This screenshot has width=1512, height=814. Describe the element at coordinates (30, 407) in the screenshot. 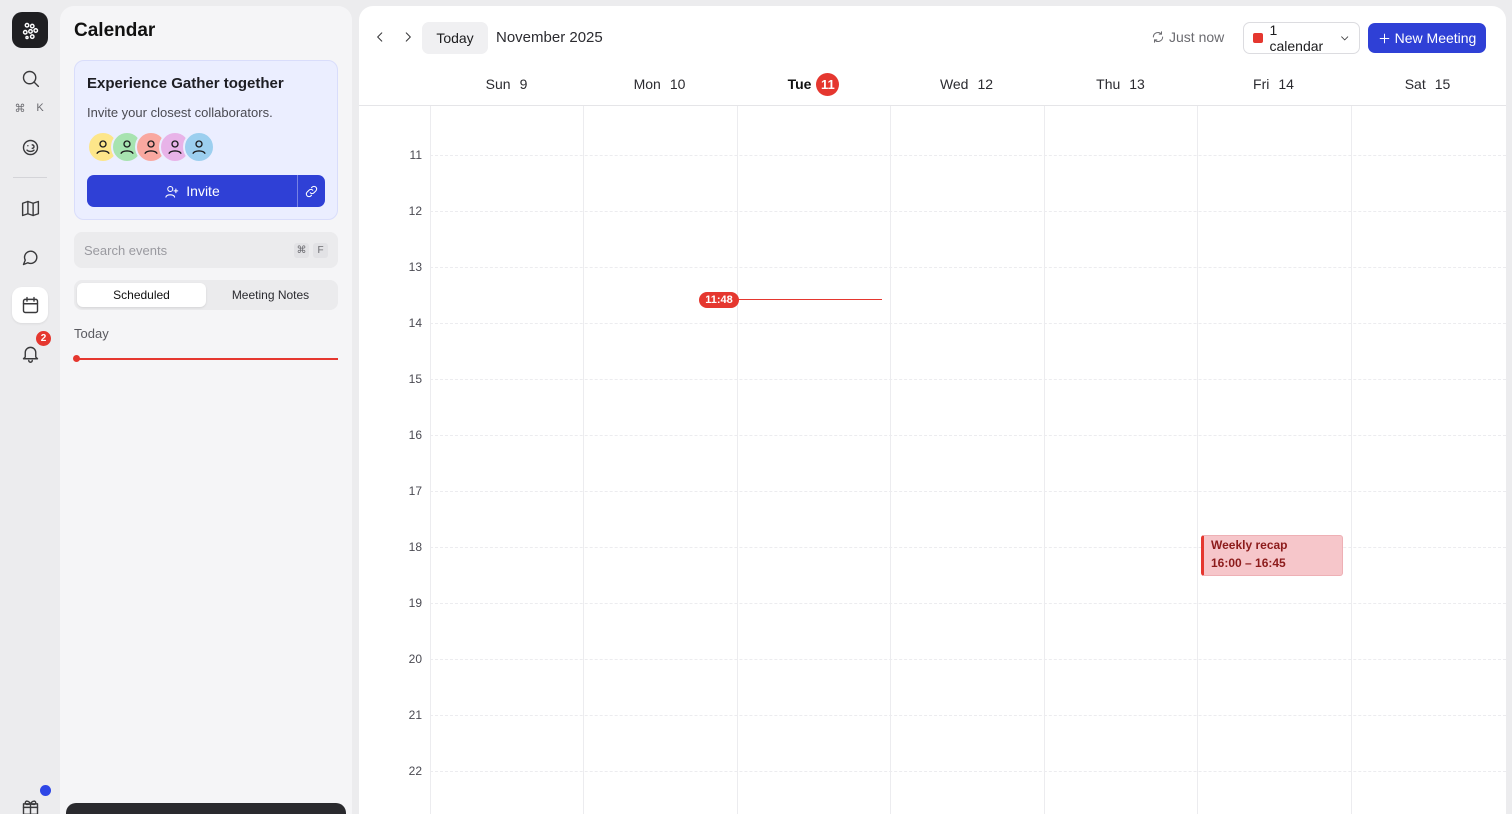

I see `app-rail: ⌘ K 2` at that location.